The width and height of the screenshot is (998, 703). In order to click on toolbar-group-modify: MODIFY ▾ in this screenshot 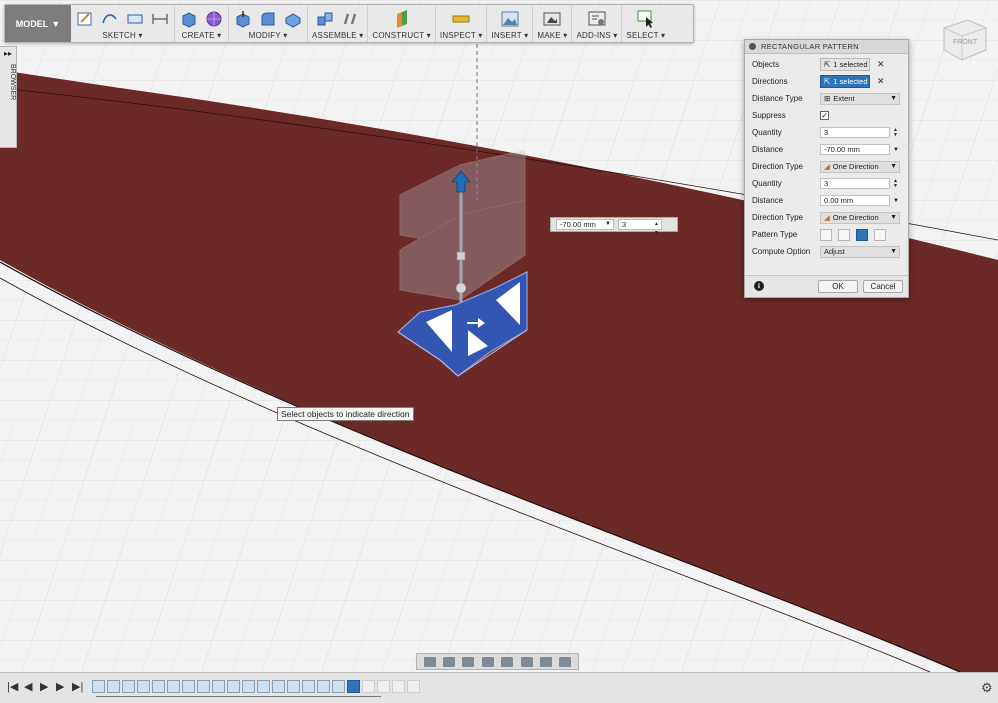, I will do `click(268, 23)`.